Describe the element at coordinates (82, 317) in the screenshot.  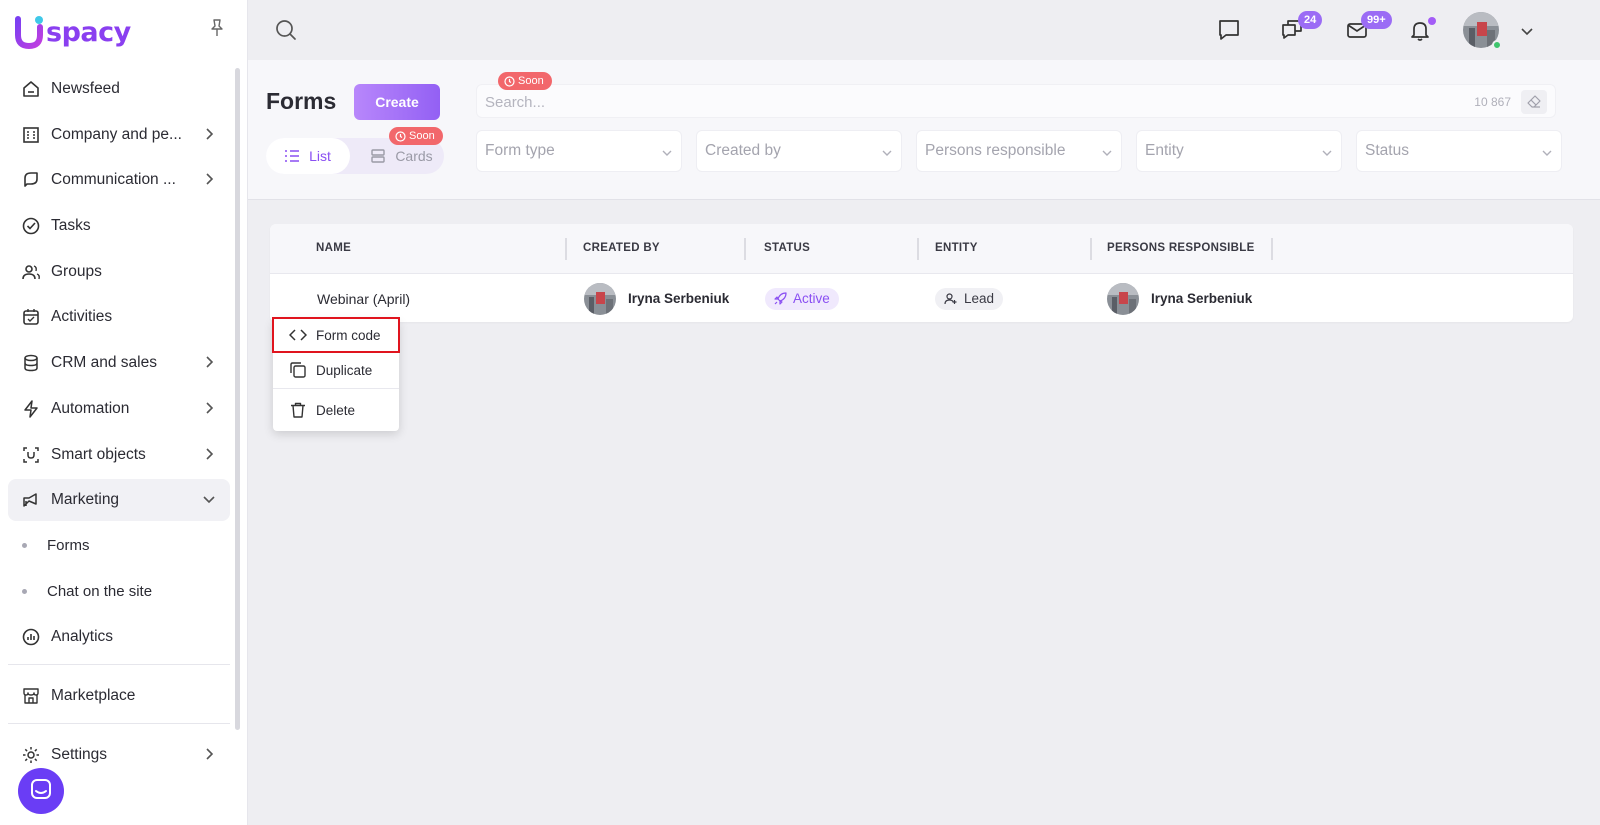
I see `sidebar-item-label: Activities` at that location.